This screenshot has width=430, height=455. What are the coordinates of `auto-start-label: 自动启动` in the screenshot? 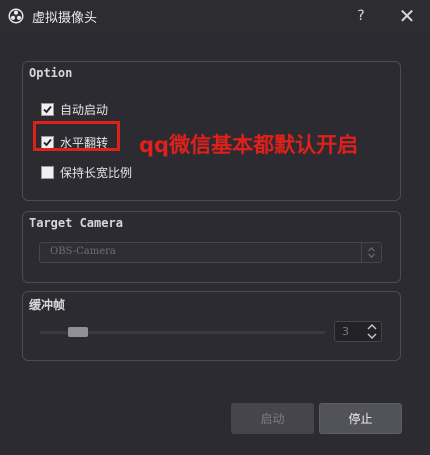 It's located at (84, 109).